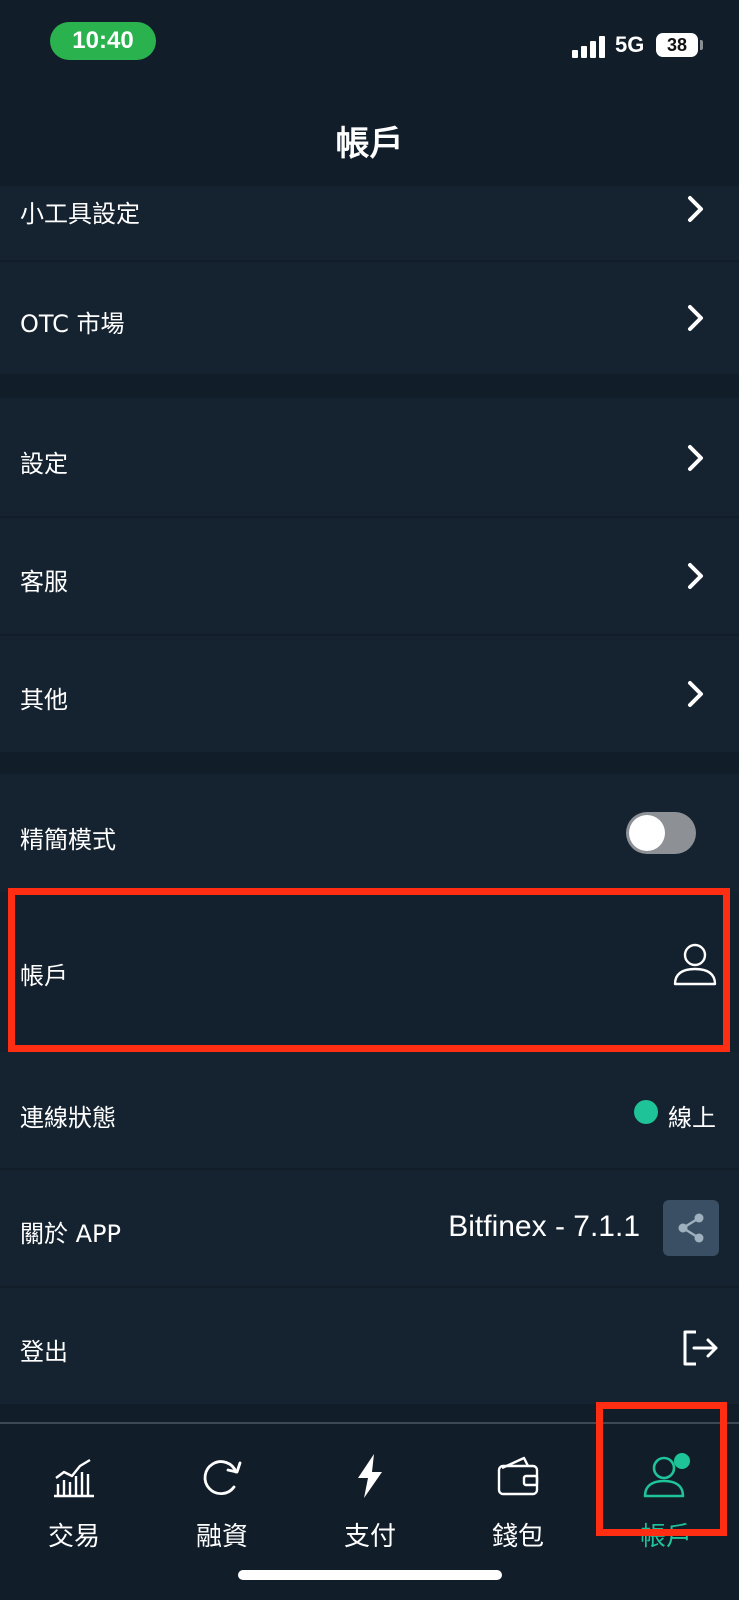  Describe the element at coordinates (103, 41) in the screenshot. I see `status-time: 10:40` at that location.